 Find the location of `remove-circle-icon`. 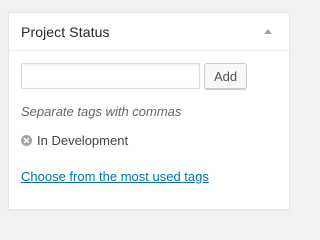

remove-circle-icon is located at coordinates (26, 140).